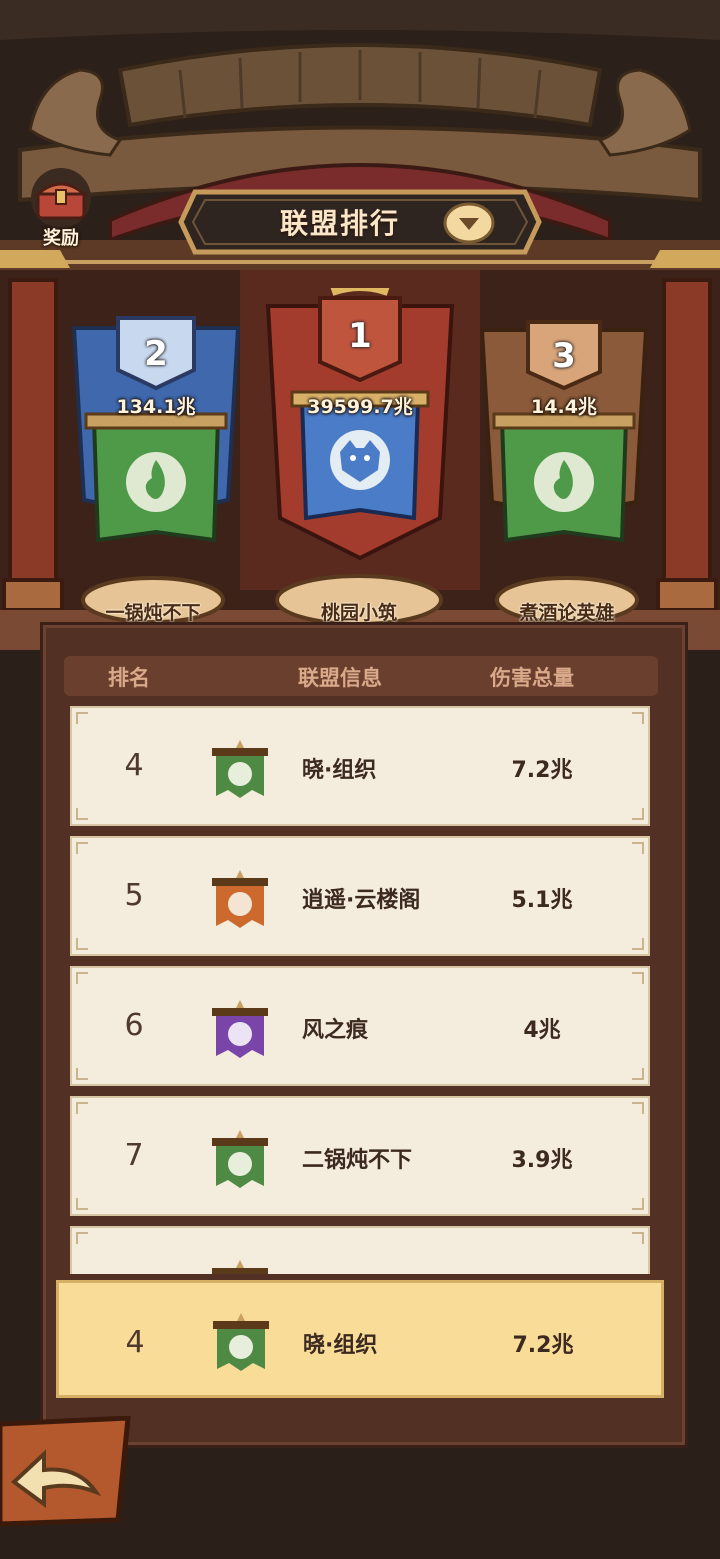 Image resolution: width=720 pixels, height=1559 pixels. I want to click on podium-score-2: 134.1兆, so click(156, 407).